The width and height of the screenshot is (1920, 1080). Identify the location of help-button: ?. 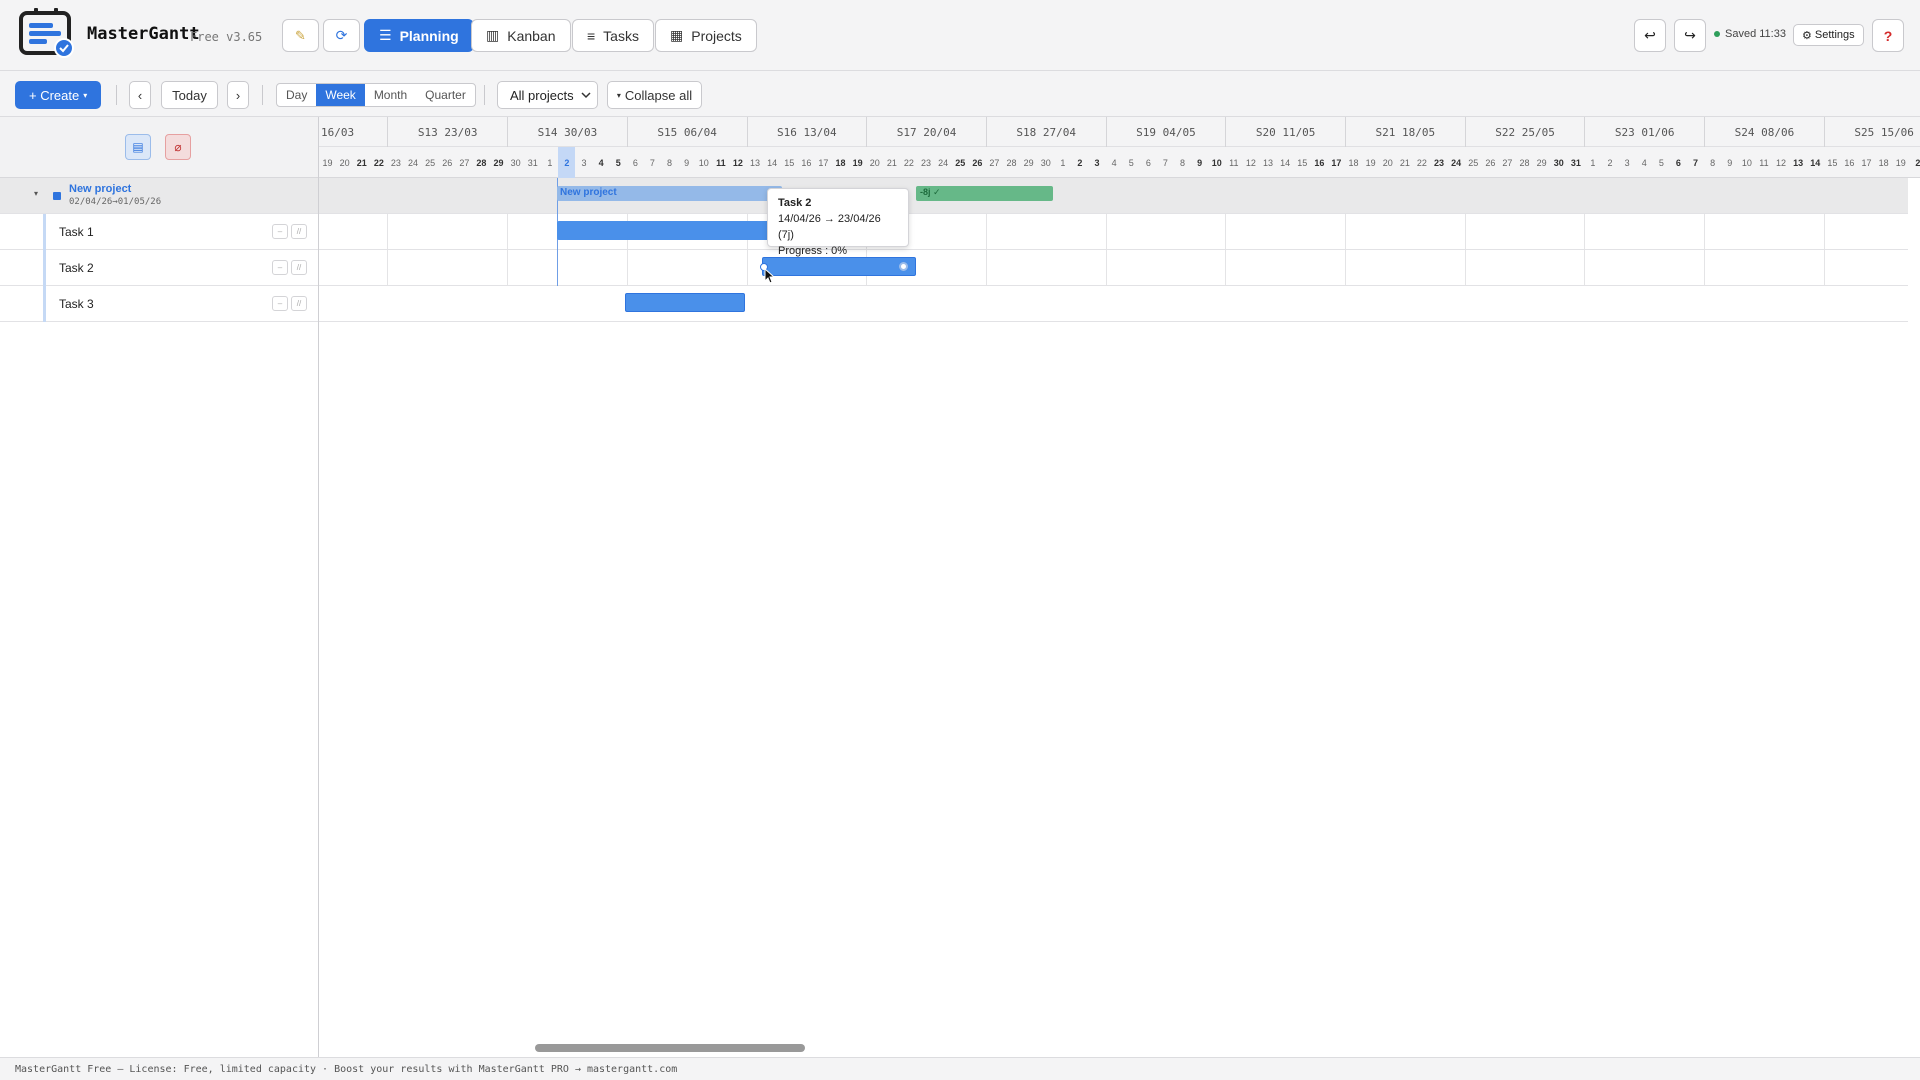
(1888, 35).